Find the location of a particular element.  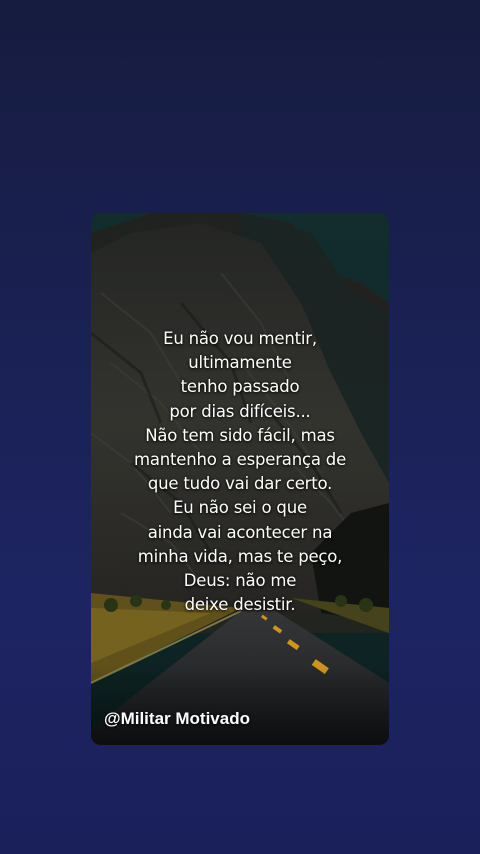

quote-line: deixe desistir. is located at coordinates (240, 605).